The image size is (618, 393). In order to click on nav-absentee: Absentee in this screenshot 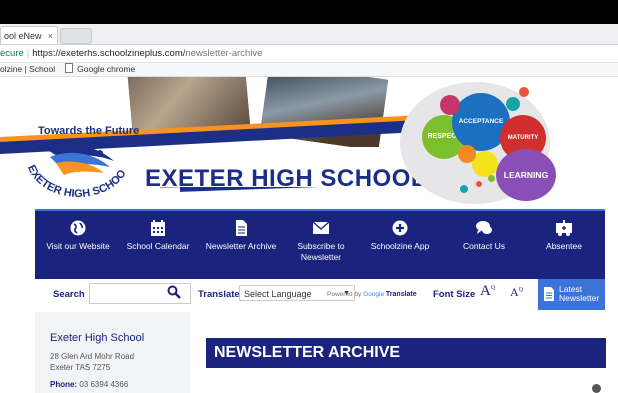, I will do `click(564, 235)`.